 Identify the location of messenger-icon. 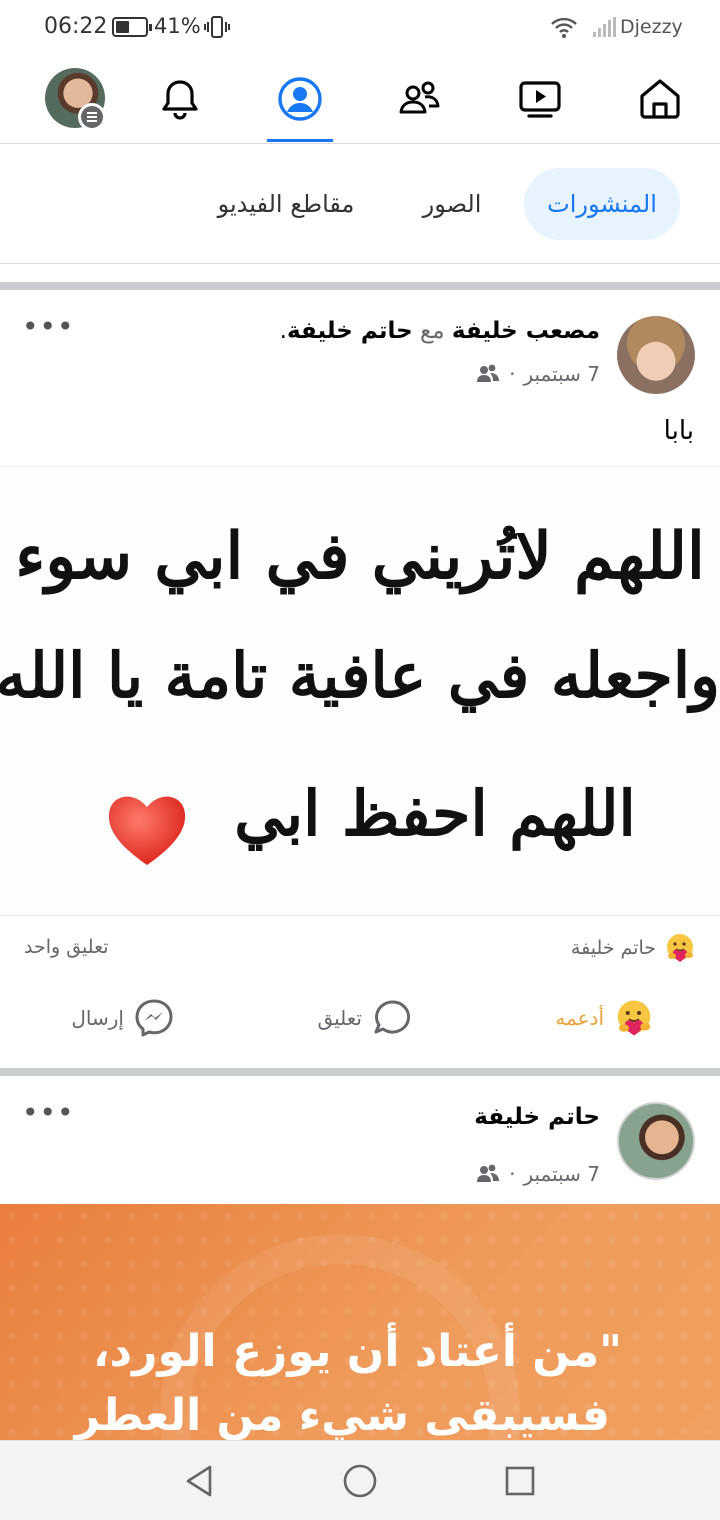
(154, 1018).